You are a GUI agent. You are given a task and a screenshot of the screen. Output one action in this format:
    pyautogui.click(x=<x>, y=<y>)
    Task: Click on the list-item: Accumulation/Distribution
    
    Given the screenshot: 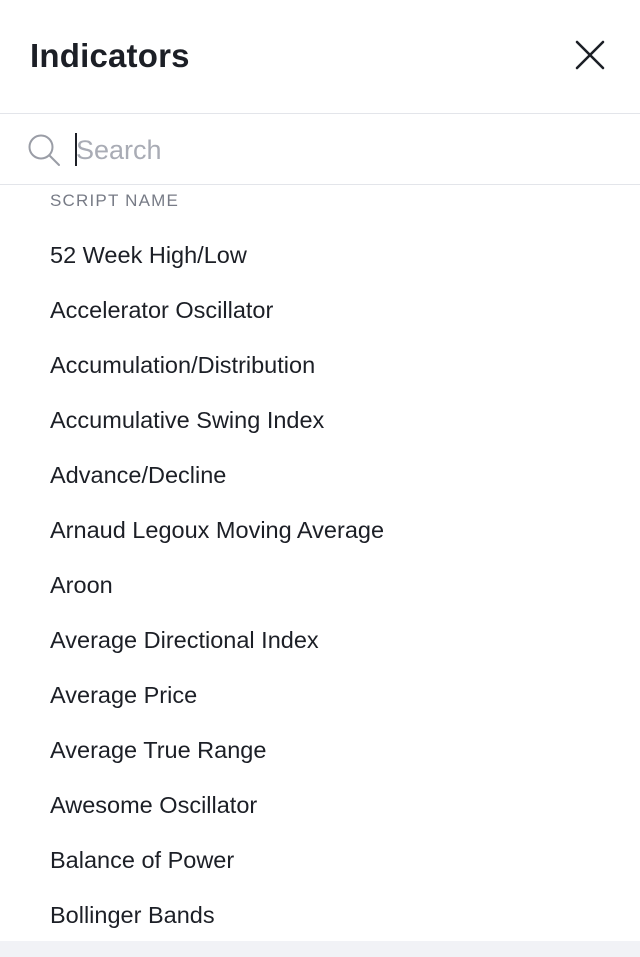 What is the action you would take?
    pyautogui.click(x=320, y=365)
    